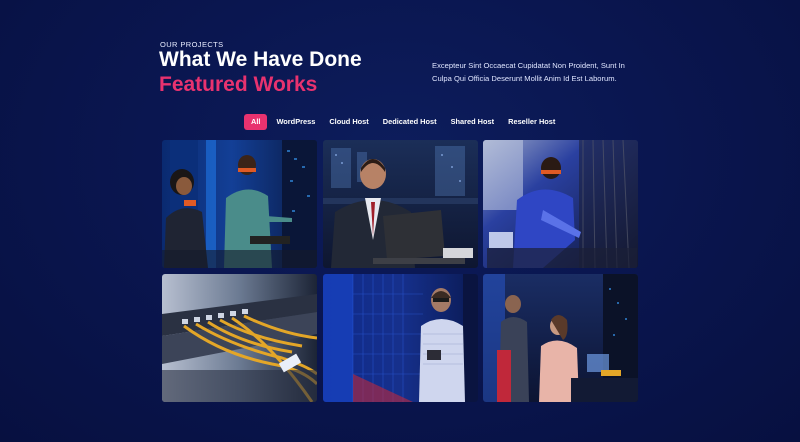  I want to click on two-technicians-image, so click(239, 204).